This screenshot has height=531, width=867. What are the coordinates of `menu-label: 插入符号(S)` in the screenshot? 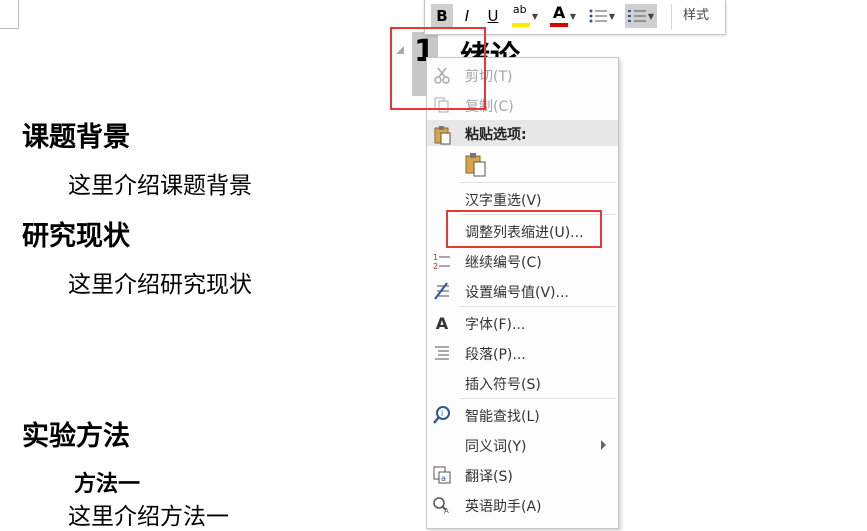 It's located at (503, 385).